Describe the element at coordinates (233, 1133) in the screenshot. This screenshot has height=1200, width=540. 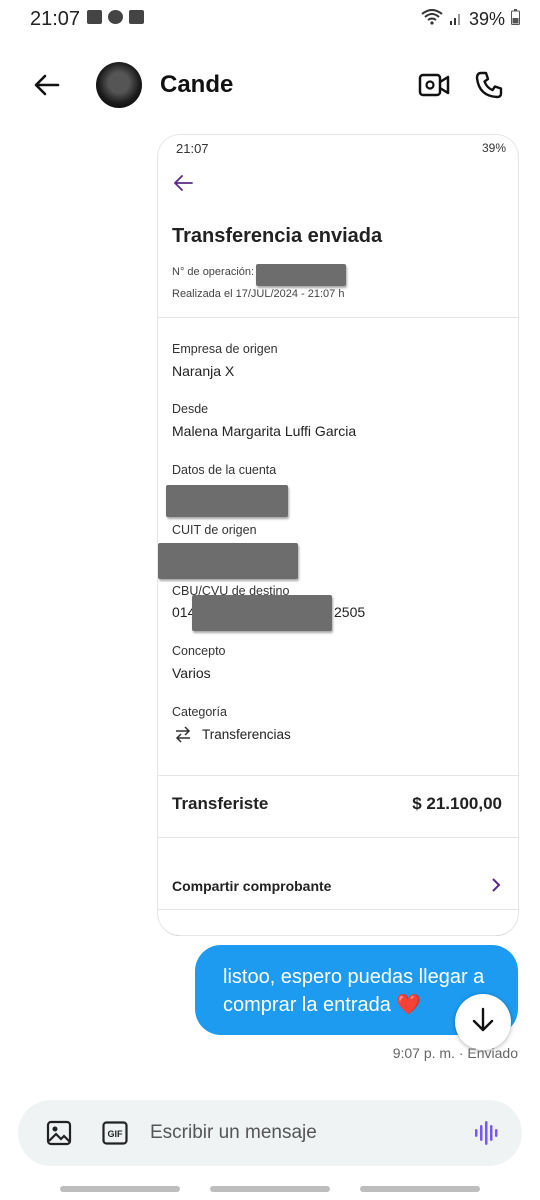
I see `message-input: Escribir un mensaje` at that location.